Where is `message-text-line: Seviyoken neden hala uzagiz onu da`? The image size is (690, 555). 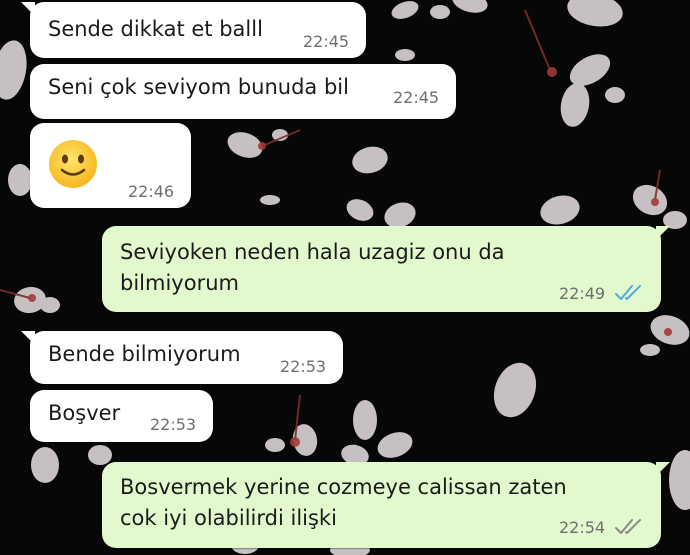 message-text-line: Seviyoken neden hala uzagiz onu da is located at coordinates (312, 252).